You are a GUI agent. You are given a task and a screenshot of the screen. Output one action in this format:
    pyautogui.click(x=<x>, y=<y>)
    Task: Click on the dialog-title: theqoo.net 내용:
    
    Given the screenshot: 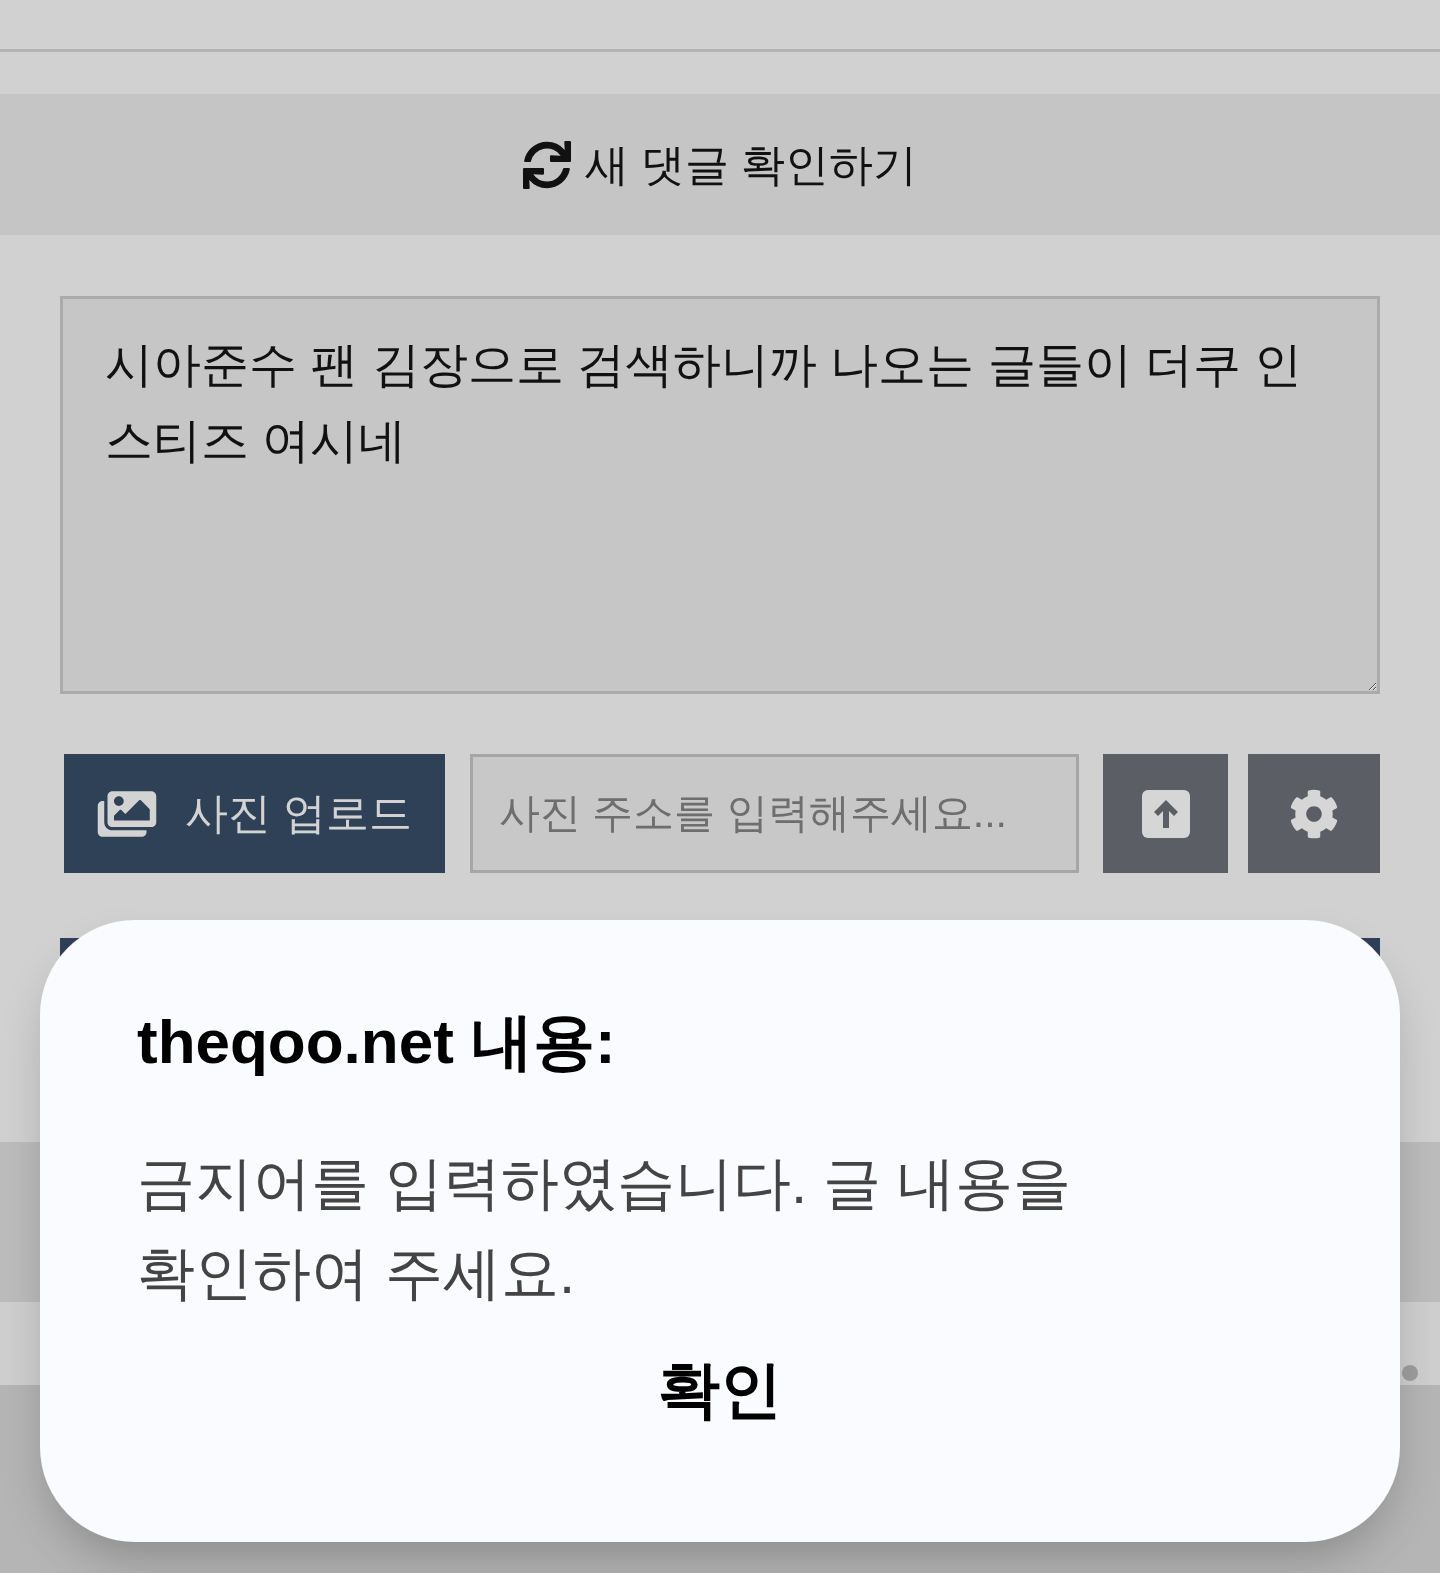 What is the action you would take?
    pyautogui.click(x=377, y=1042)
    